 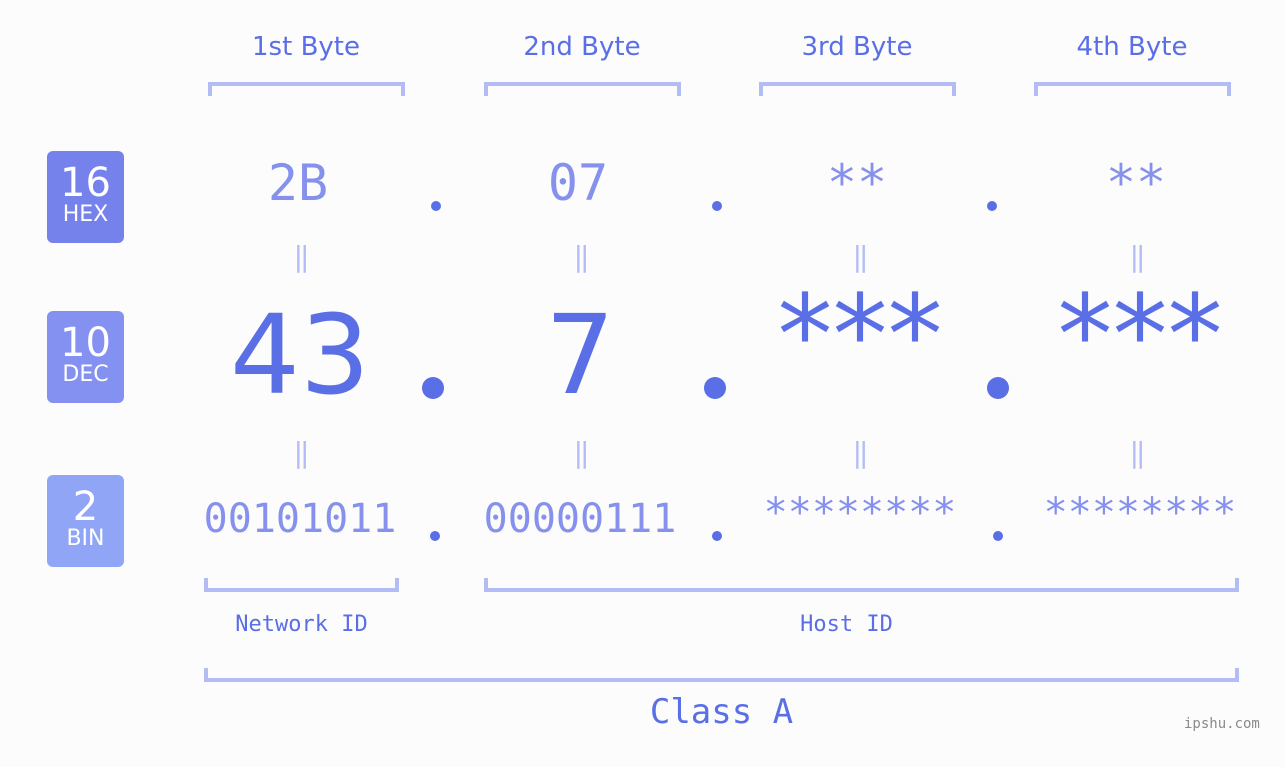 What do you see at coordinates (85, 374) in the screenshot?
I see `dec-badge-label: DEC` at bounding box center [85, 374].